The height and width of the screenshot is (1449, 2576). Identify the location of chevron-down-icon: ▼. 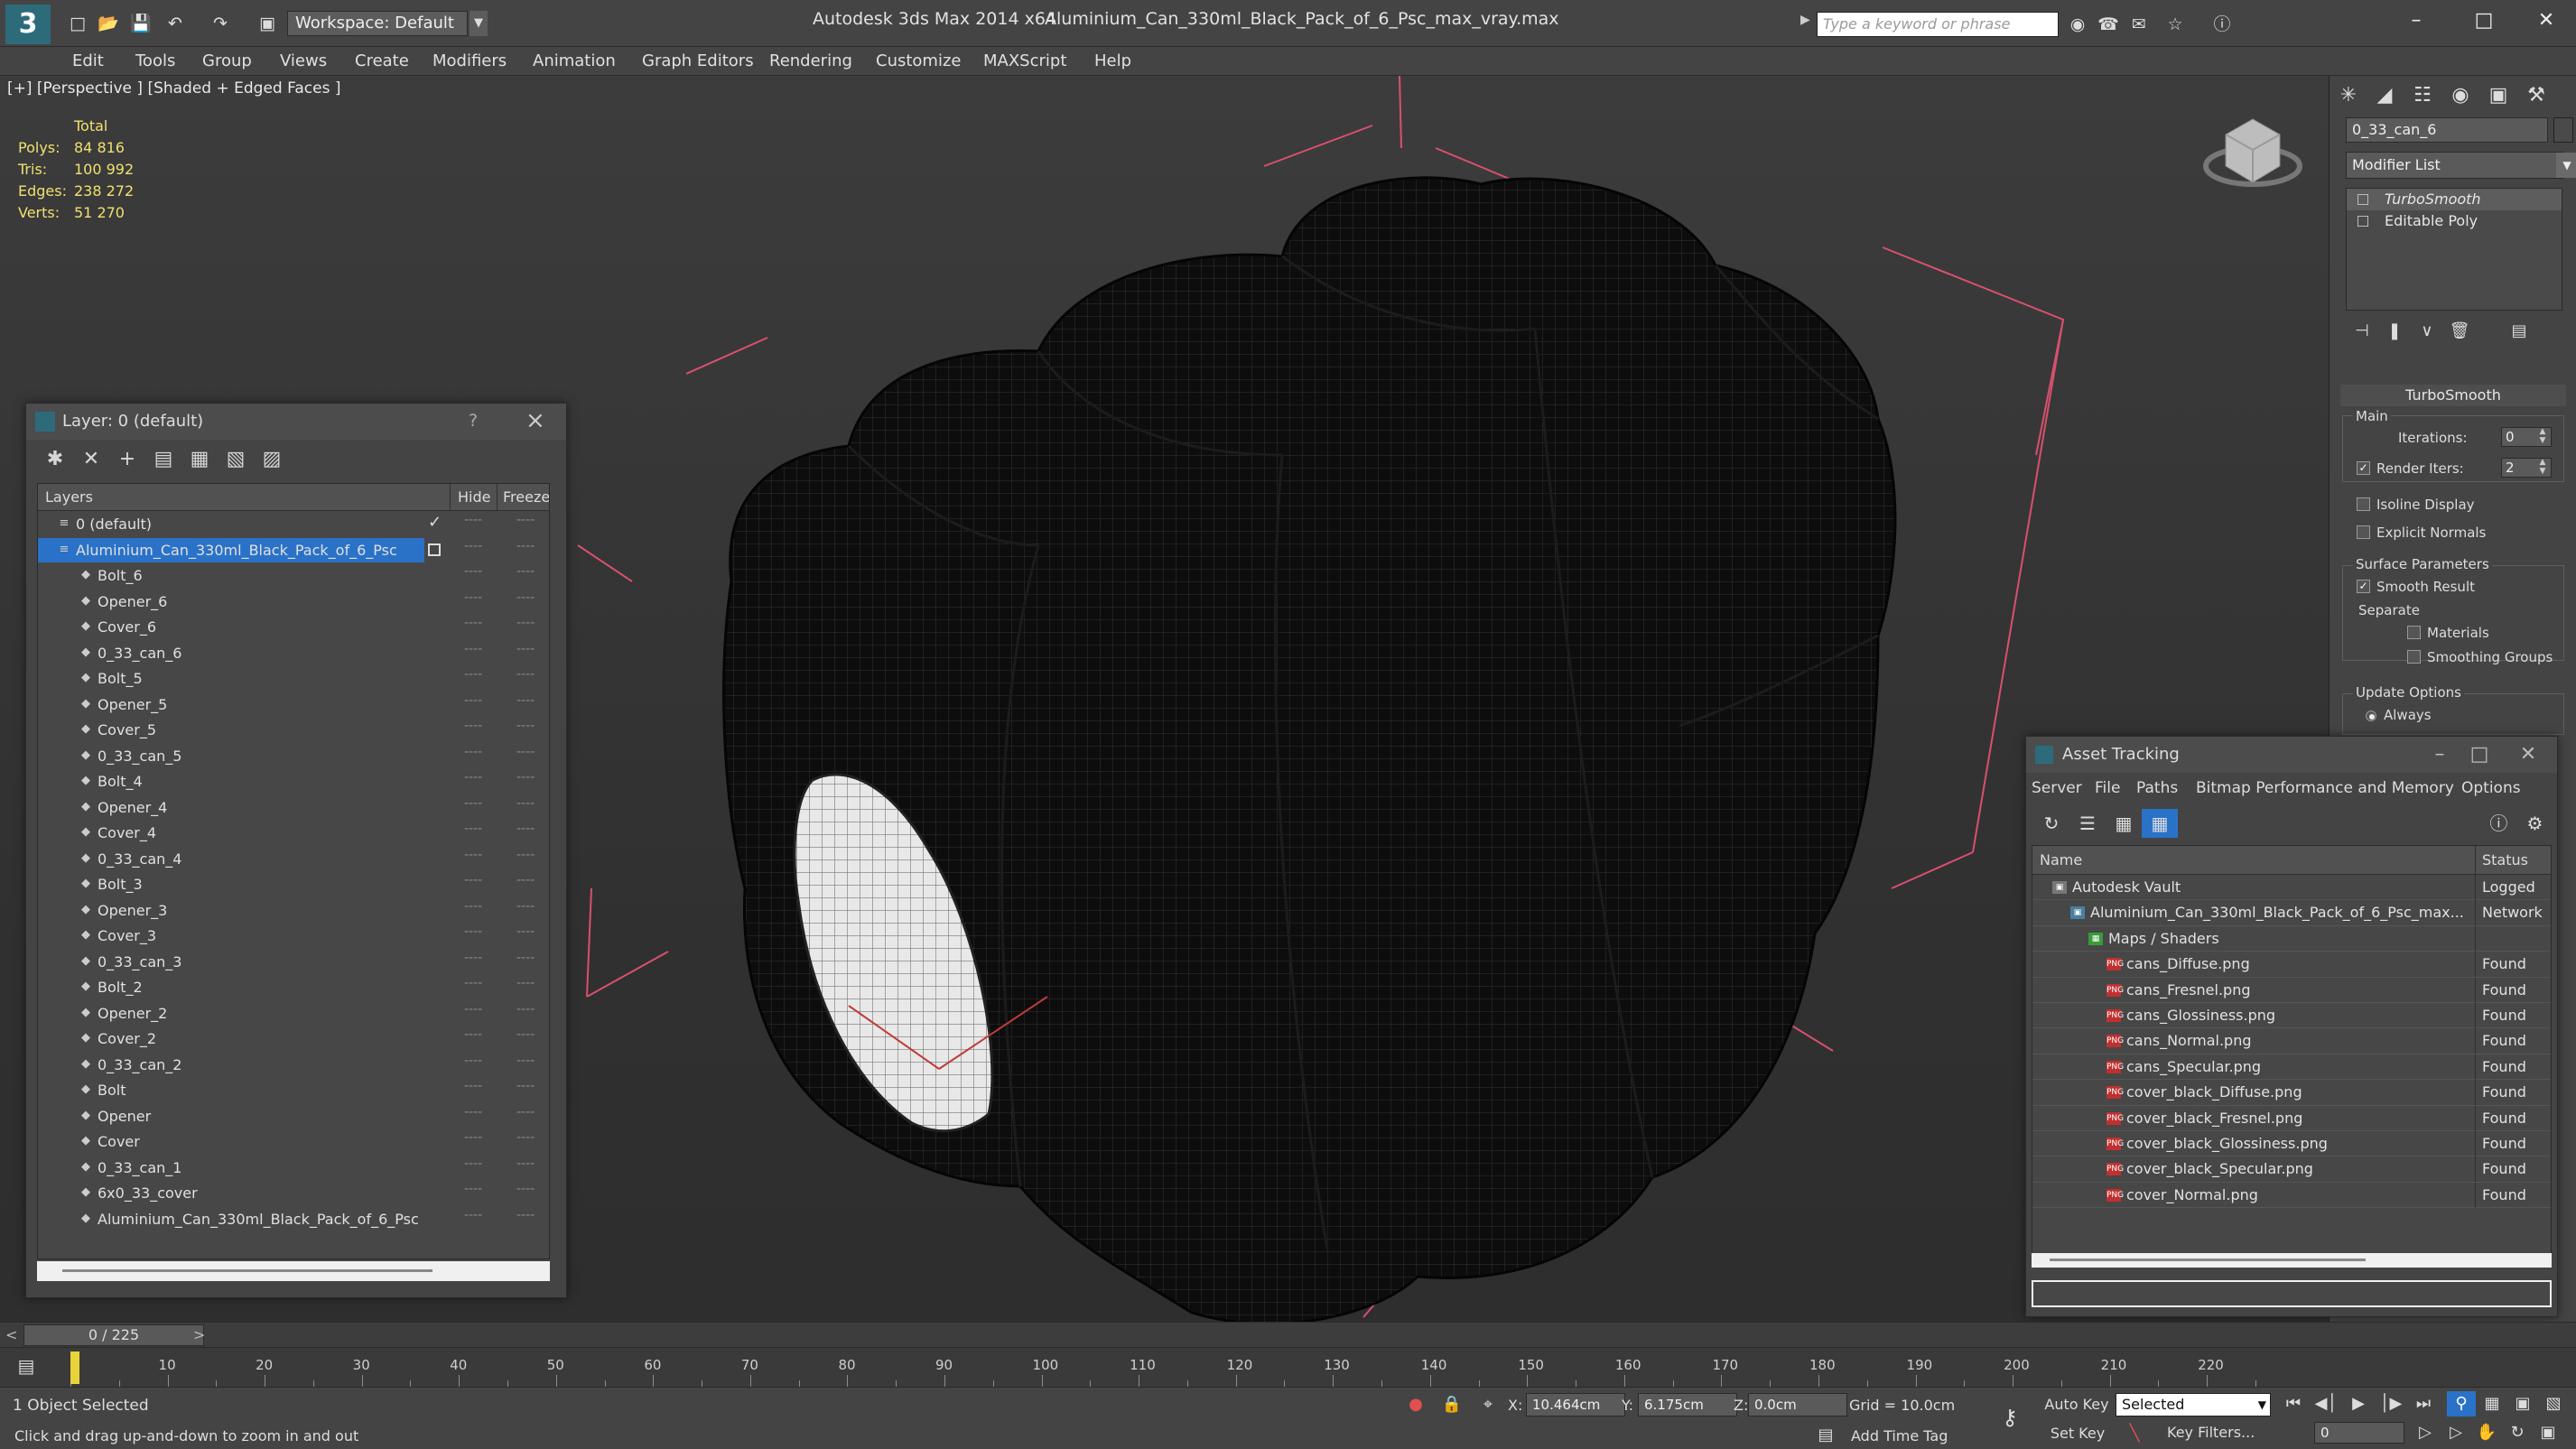
(2262, 1405).